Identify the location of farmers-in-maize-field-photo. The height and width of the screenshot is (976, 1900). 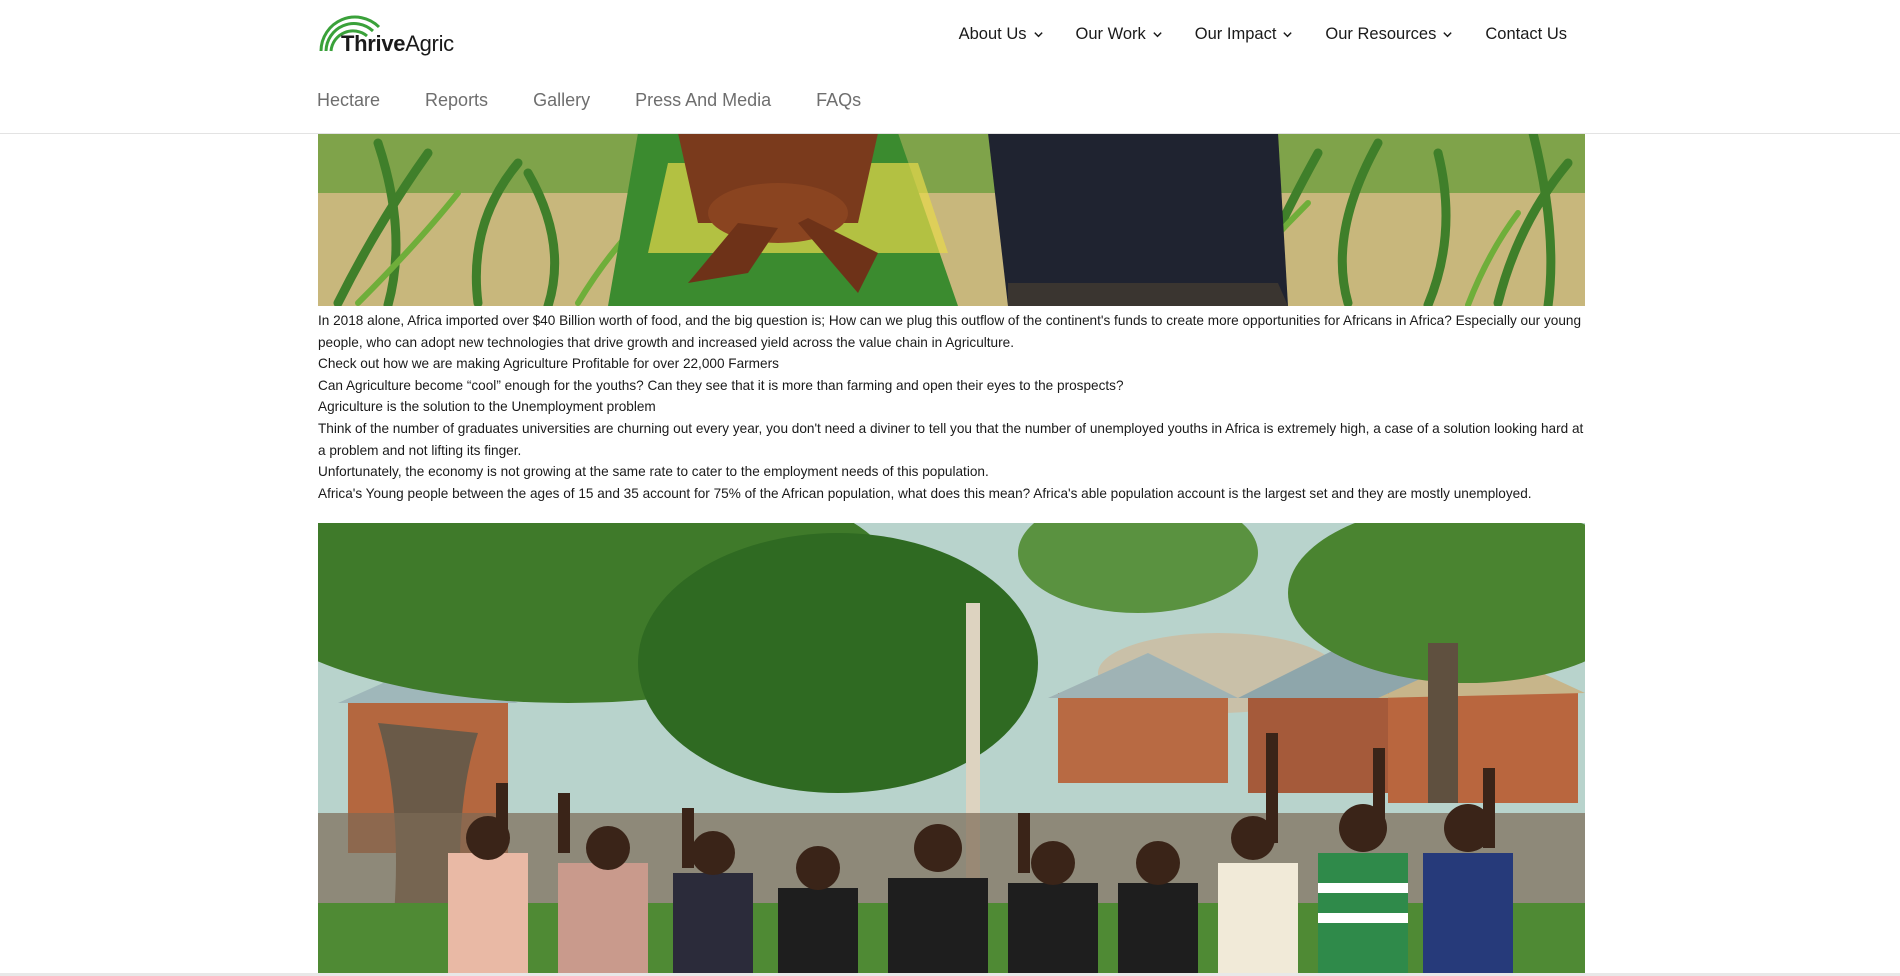
(951, 219).